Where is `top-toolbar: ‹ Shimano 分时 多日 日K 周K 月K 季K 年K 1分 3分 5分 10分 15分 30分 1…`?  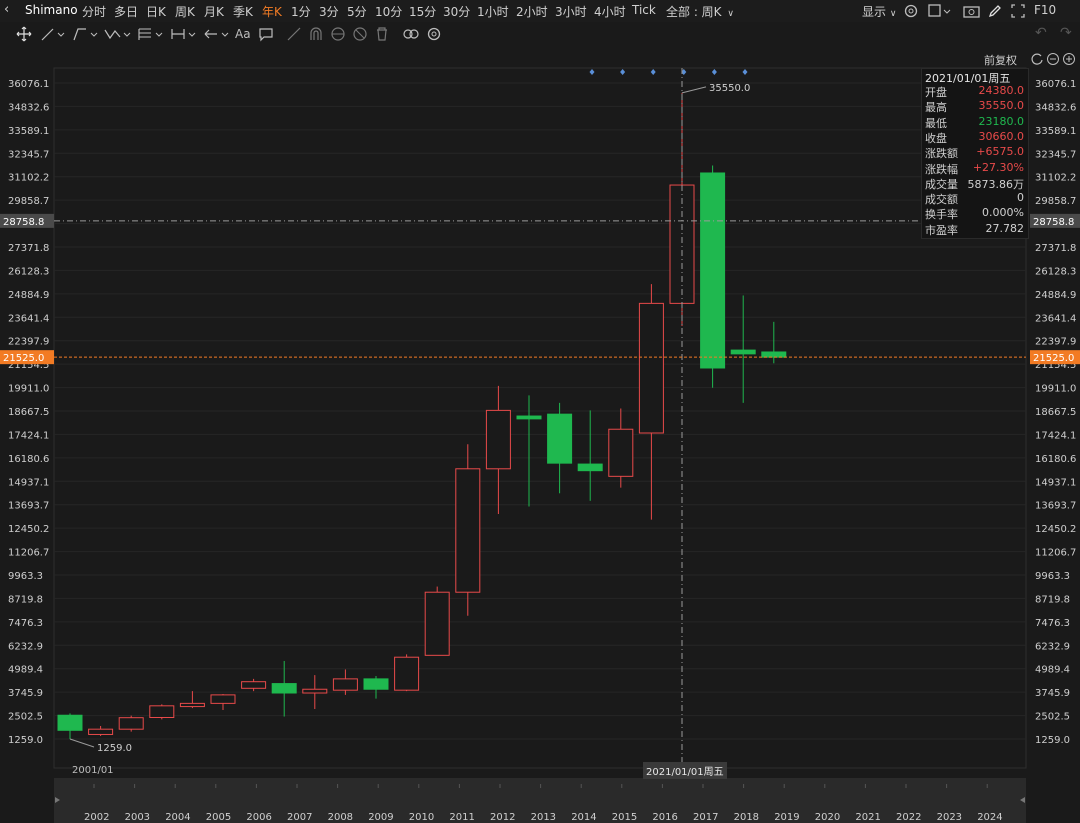
top-toolbar: ‹ Shimano 分时 多日 日K 周K 月K 季K 年K 1分 3分 5分 10分 15分 30分 1… is located at coordinates (540, 11).